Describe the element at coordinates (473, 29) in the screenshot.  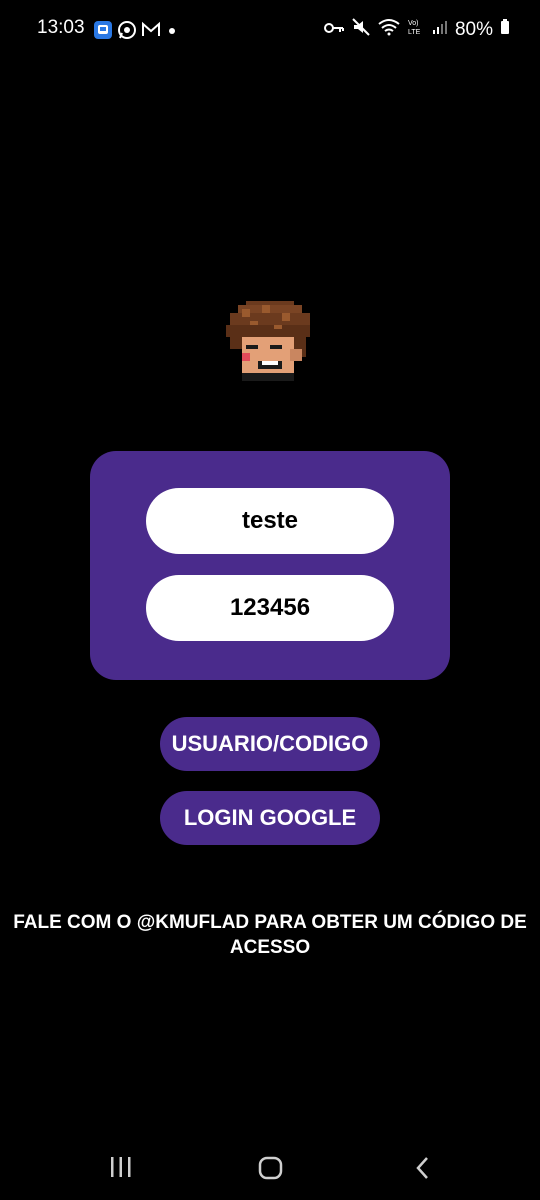
I see `battery-percent: 80%` at that location.